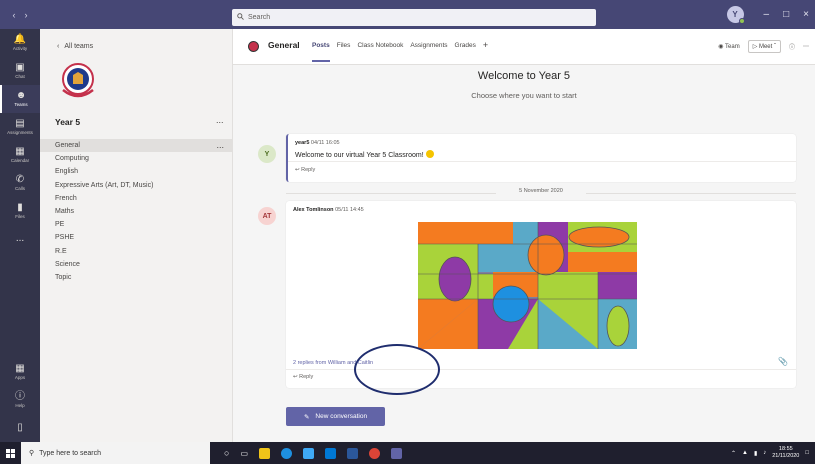 The image size is (815, 464). I want to click on channel-pe: PE, so click(136, 224).